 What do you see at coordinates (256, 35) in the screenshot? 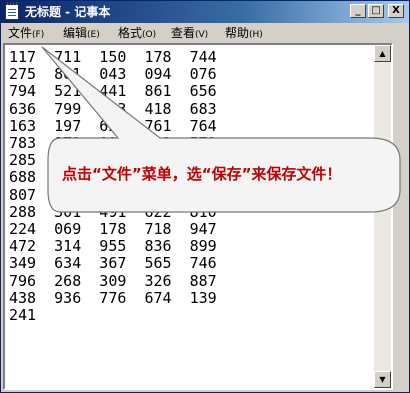
I see `menu-help-accel: (H)` at bounding box center [256, 35].